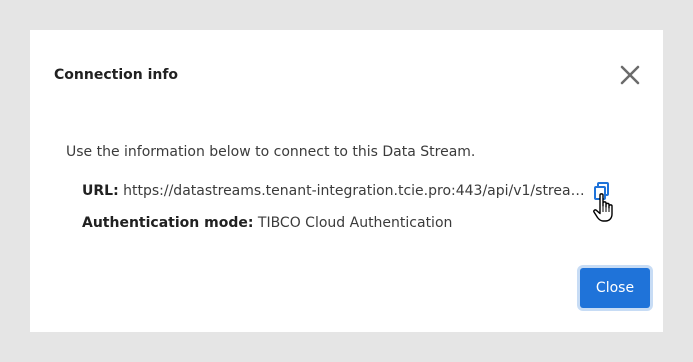 Image resolution: width=693 pixels, height=362 pixels. I want to click on close-button: Close, so click(615, 288).